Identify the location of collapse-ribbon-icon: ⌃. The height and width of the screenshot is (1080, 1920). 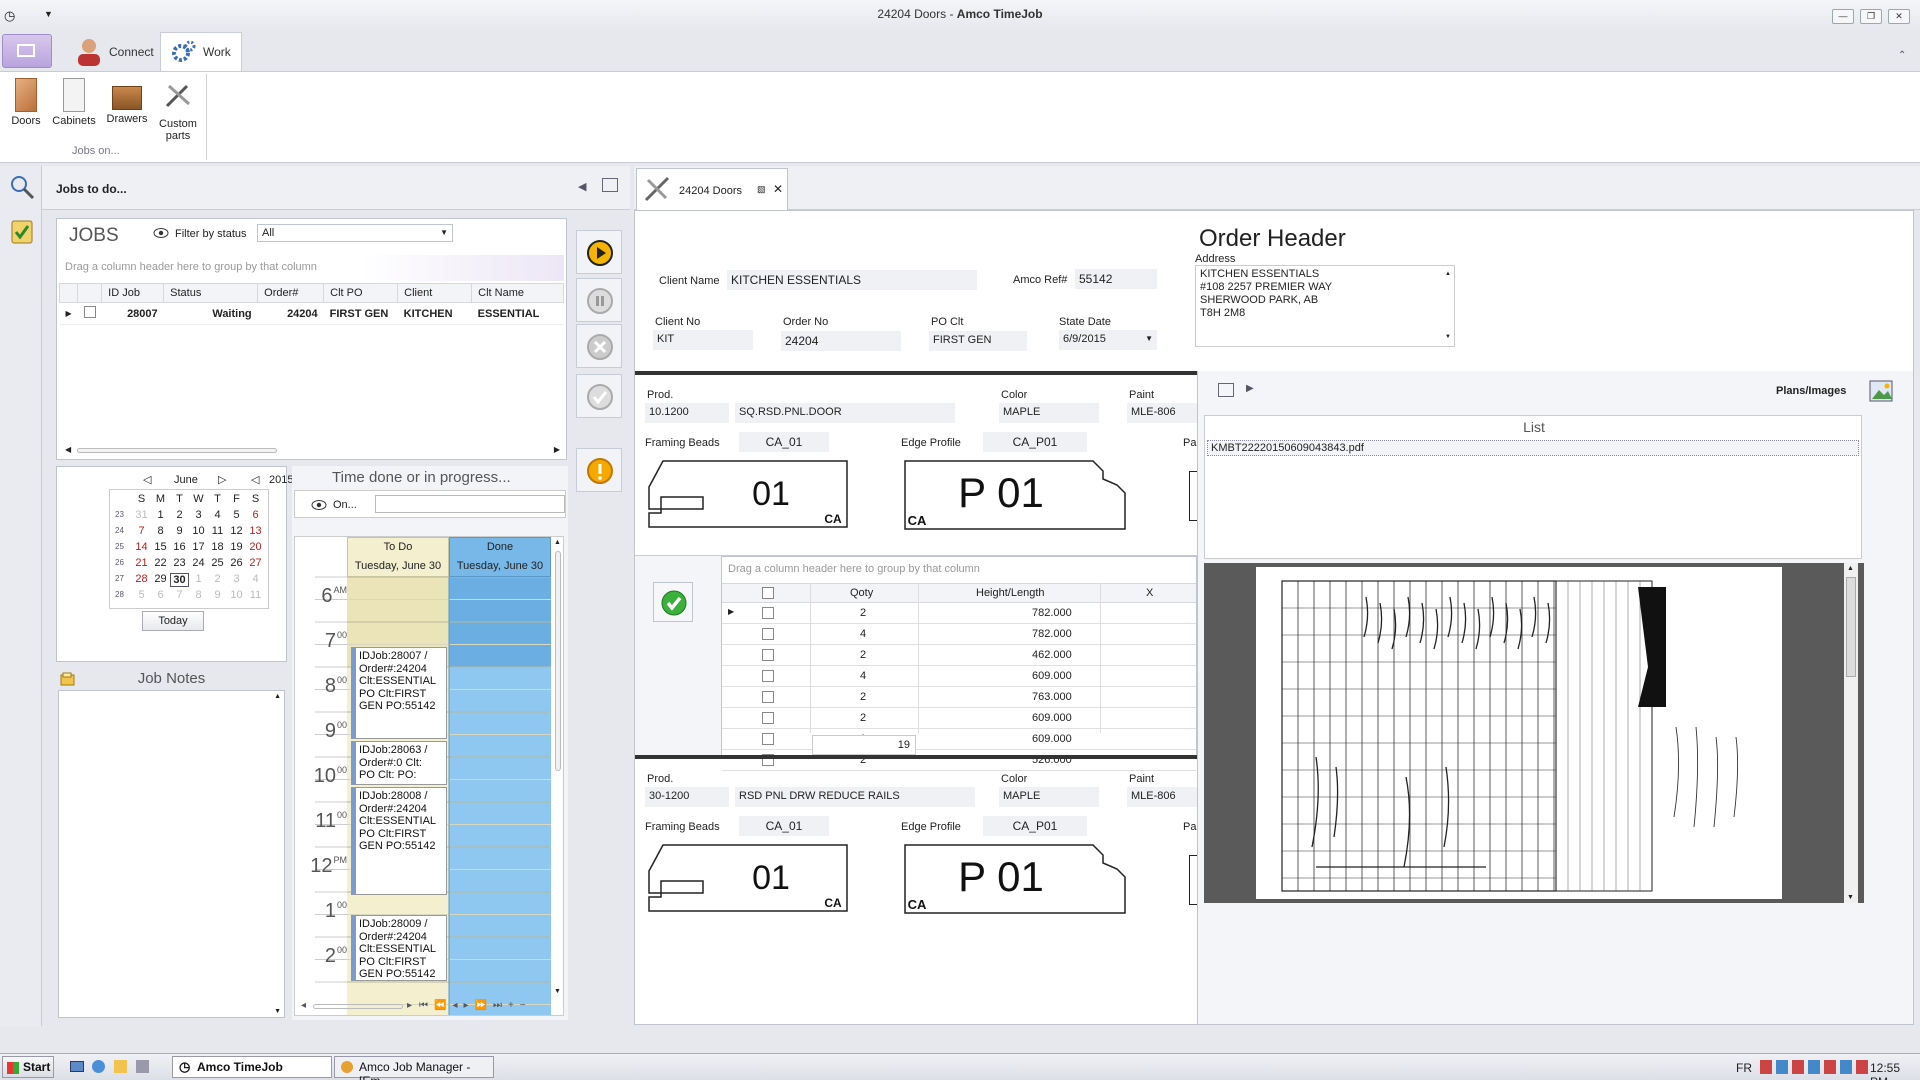
(1902, 55).